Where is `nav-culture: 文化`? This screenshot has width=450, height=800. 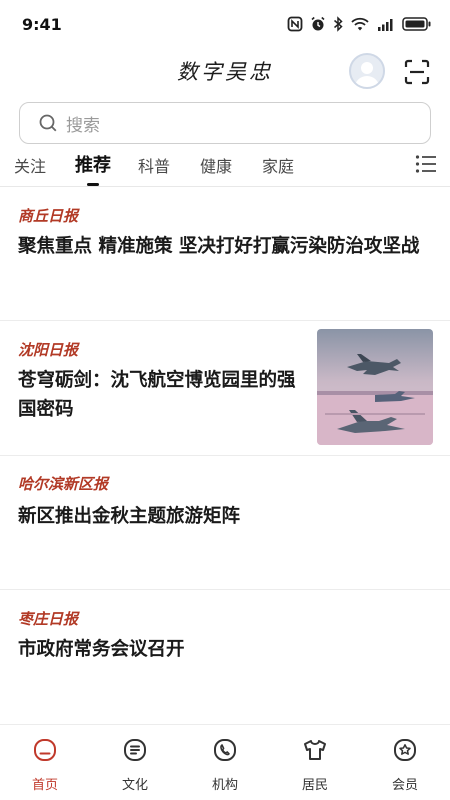
nav-culture: 文化 is located at coordinates (135, 762).